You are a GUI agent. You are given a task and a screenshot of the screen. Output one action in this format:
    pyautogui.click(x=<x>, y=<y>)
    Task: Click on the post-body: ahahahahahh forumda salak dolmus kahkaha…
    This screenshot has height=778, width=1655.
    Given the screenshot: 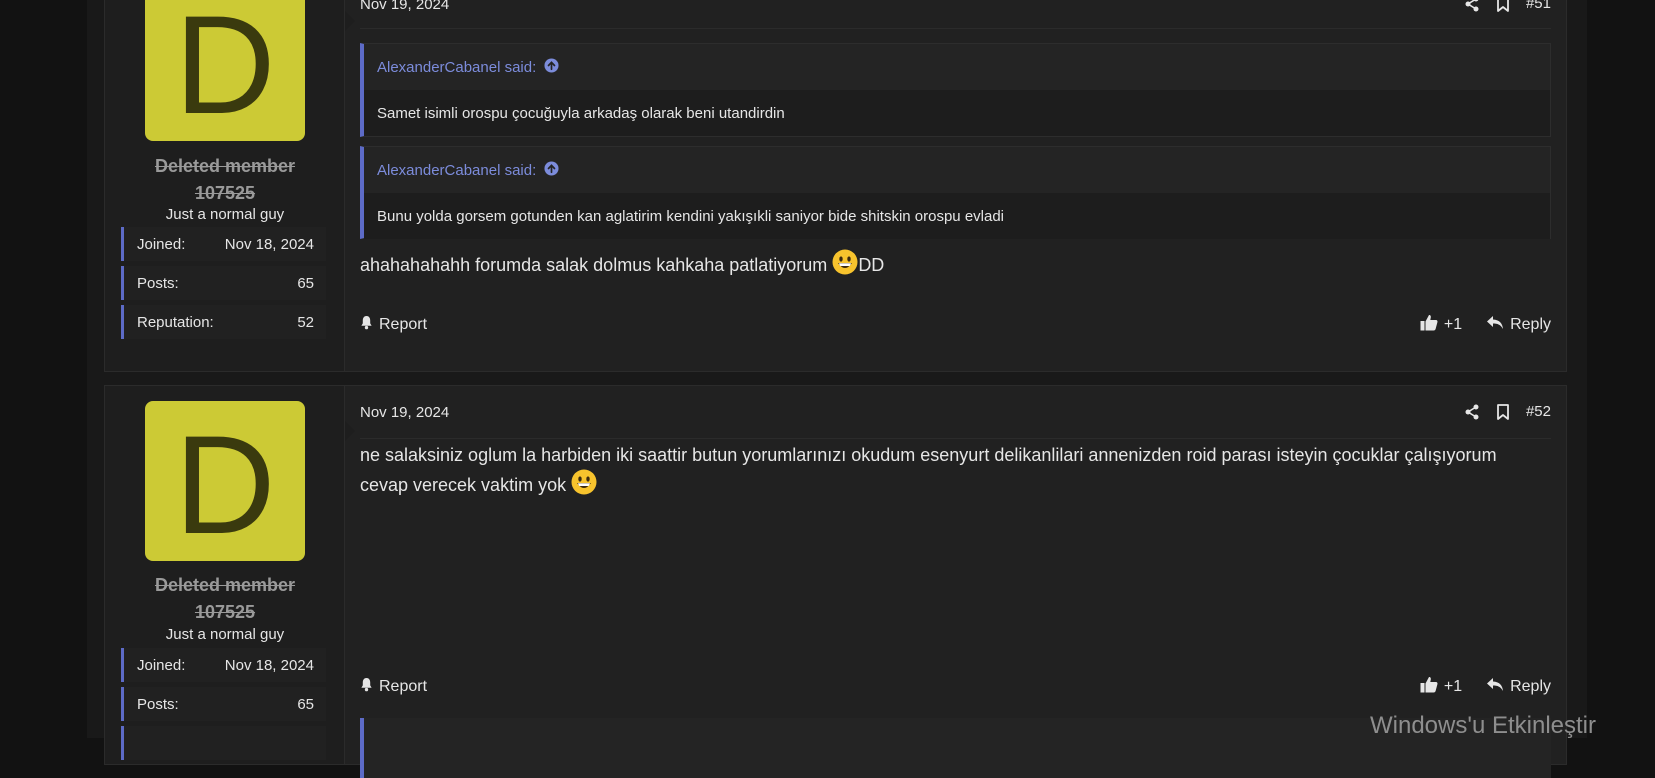 What is the action you would take?
    pyautogui.click(x=948, y=266)
    